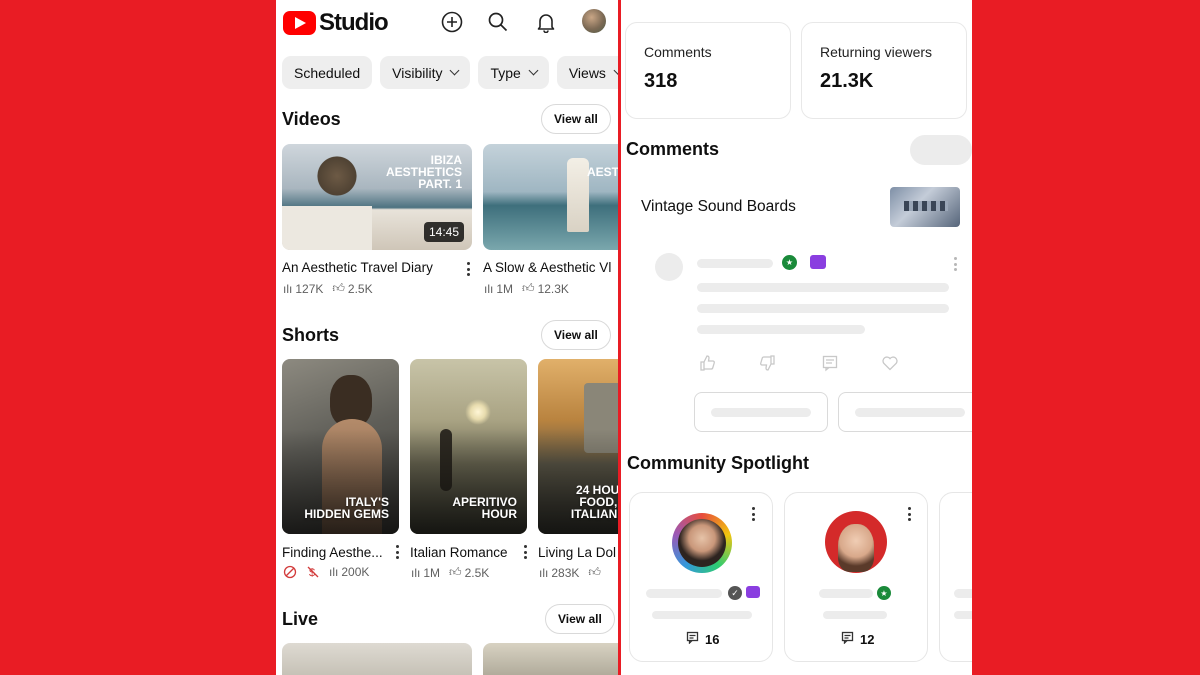 This screenshot has height=675, width=1200. Describe the element at coordinates (669, 267) in the screenshot. I see `commenter-avatar-placeholder` at that location.